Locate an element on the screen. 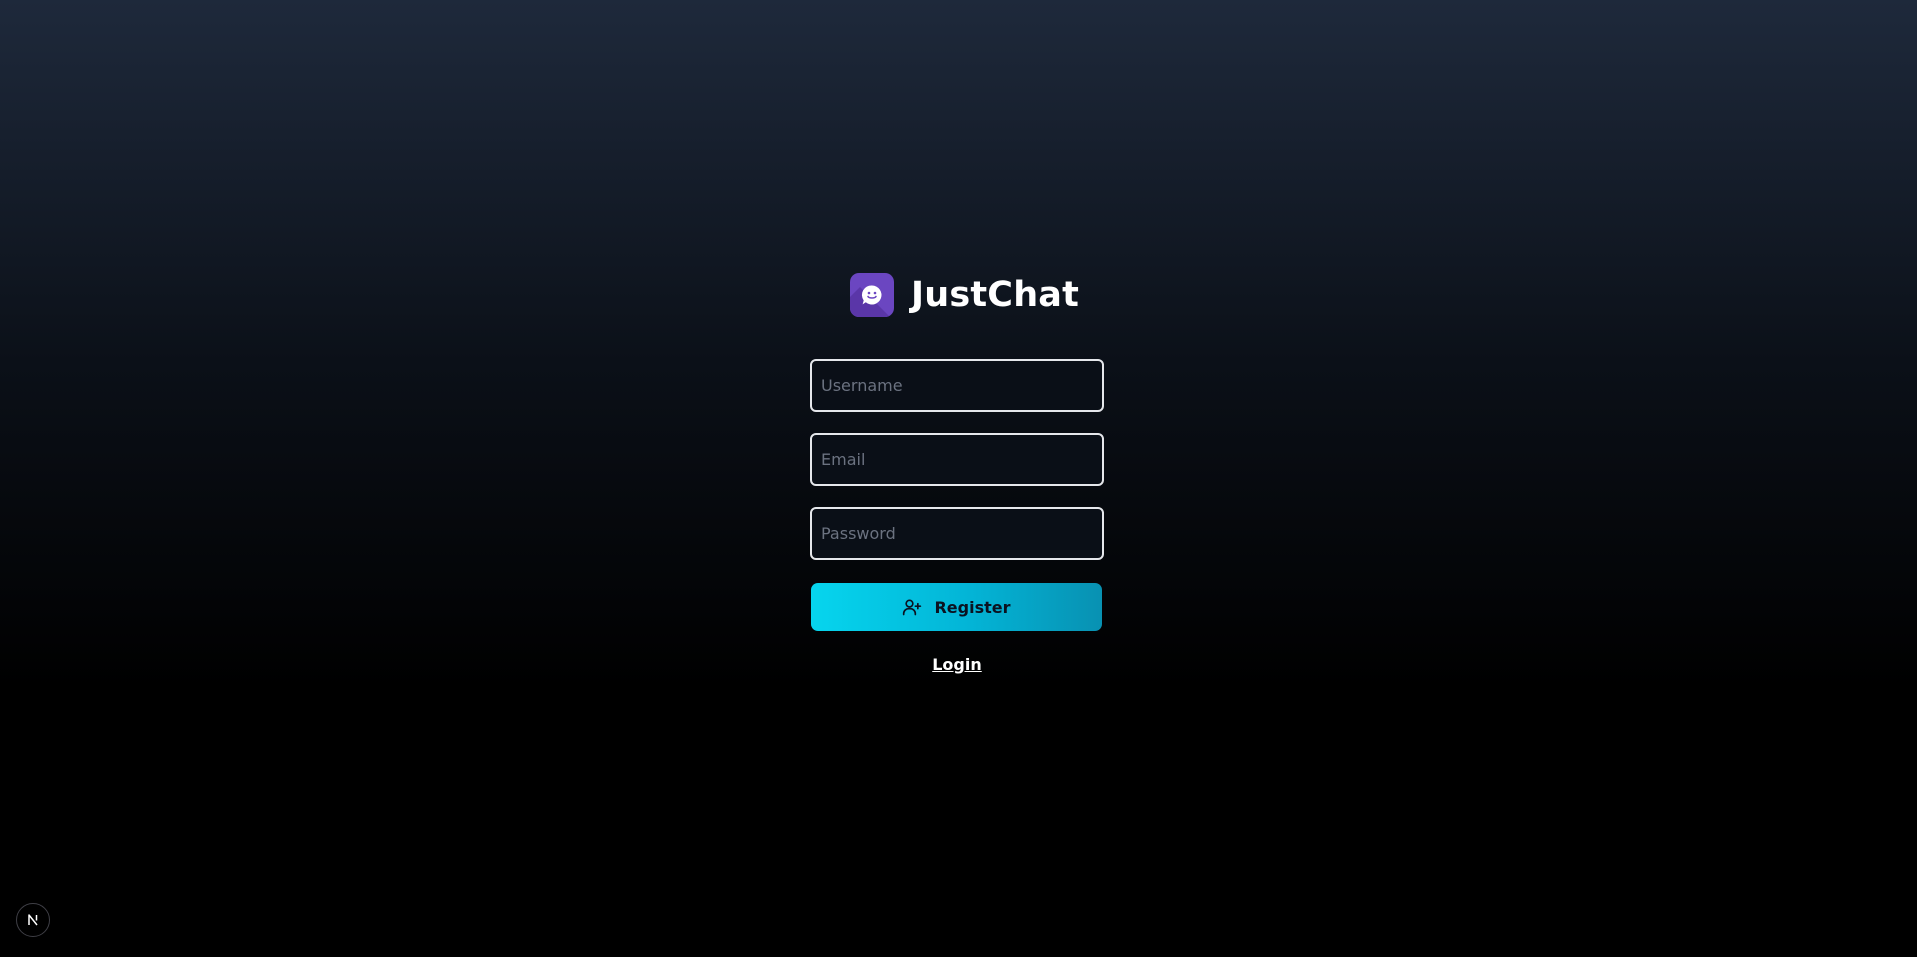 The height and width of the screenshot is (957, 1917). app-title: JustChat is located at coordinates (995, 295).